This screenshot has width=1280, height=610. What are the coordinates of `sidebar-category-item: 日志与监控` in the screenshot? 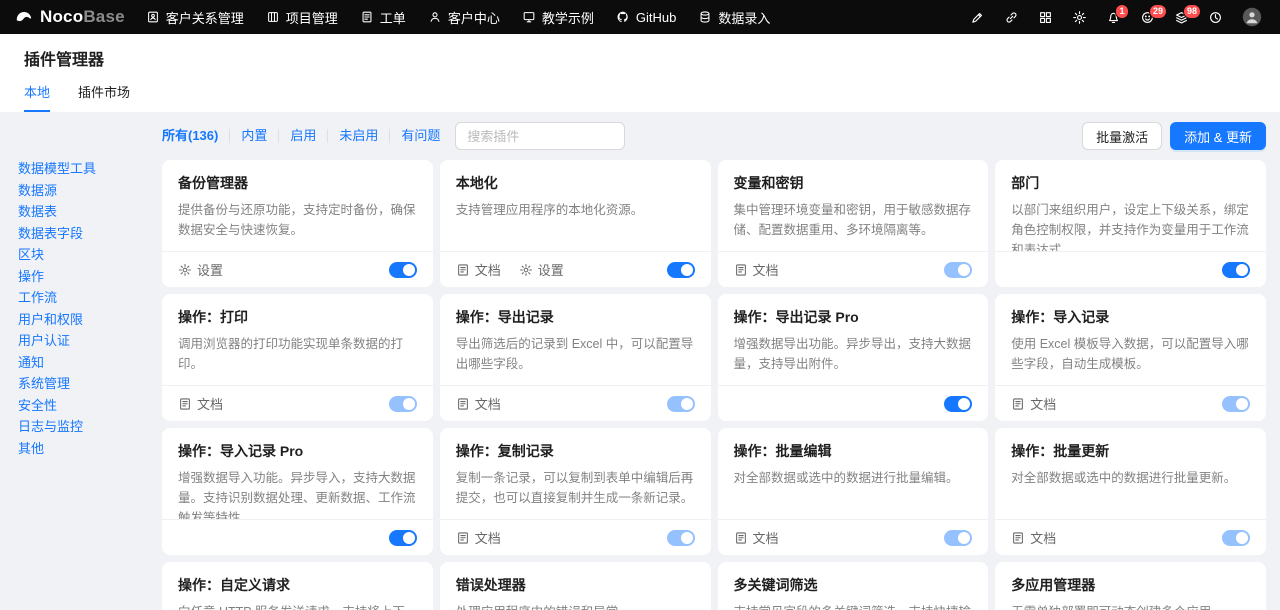 It's located at (80, 427).